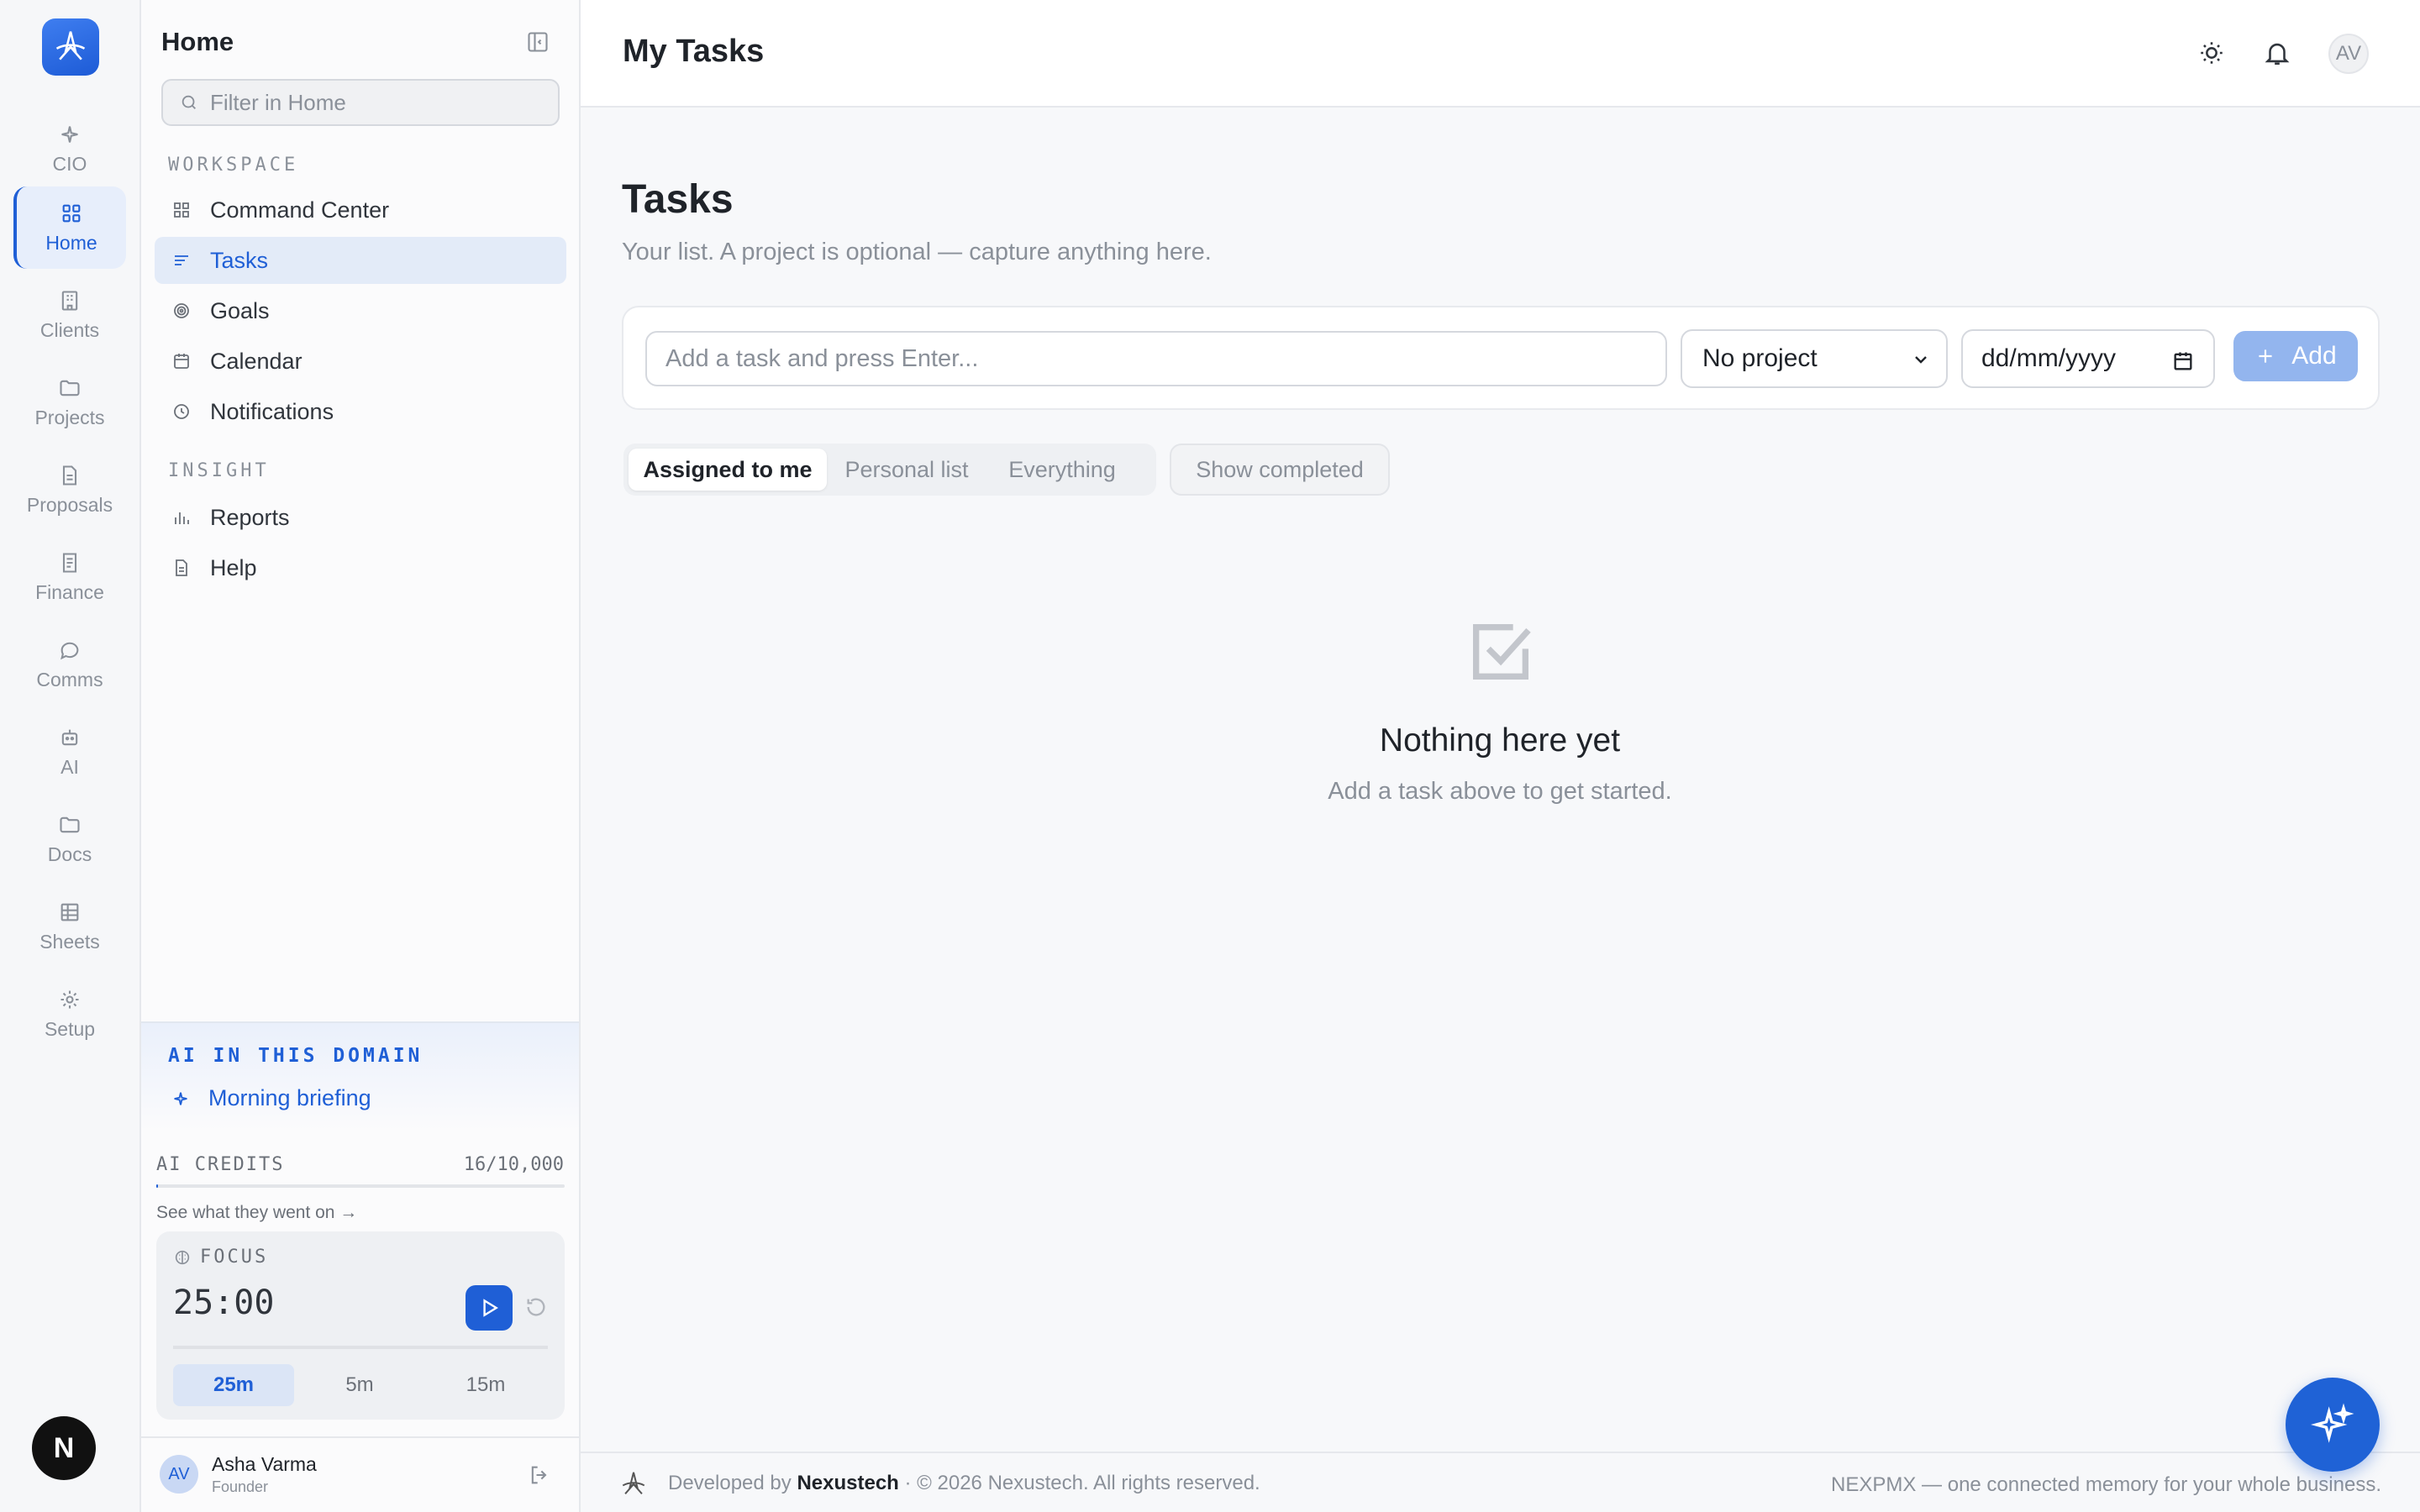 The image size is (2420, 1512). Describe the element at coordinates (69, 490) in the screenshot. I see `rail-item-proposals: Proposals` at that location.